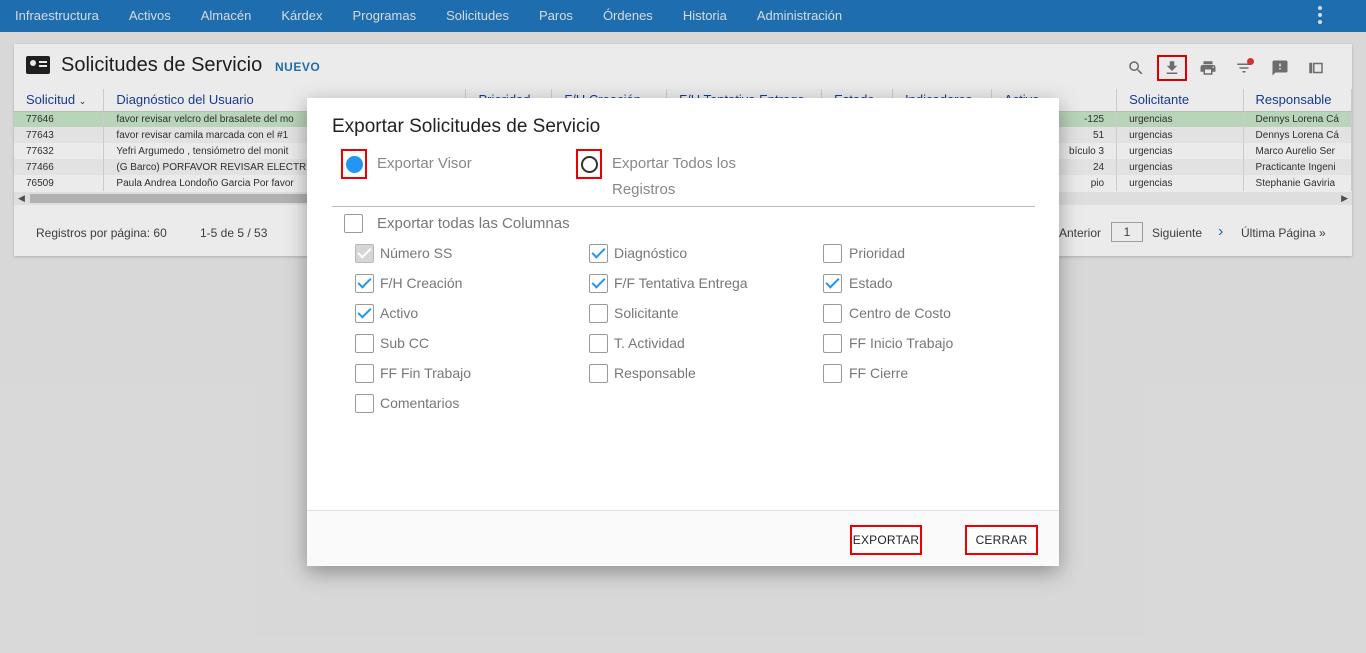 The height and width of the screenshot is (653, 1366). I want to click on checkbox-activo-label: Activo, so click(399, 313).